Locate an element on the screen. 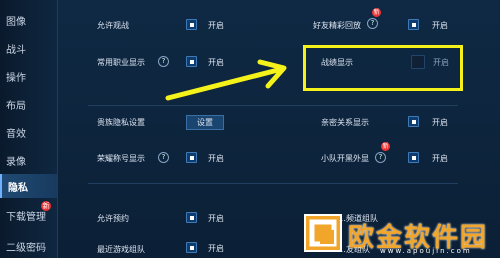 Image resolution: width=500 pixels, height=258 pixels. sidebar-item-privacy: 隐私 is located at coordinates (28, 186).